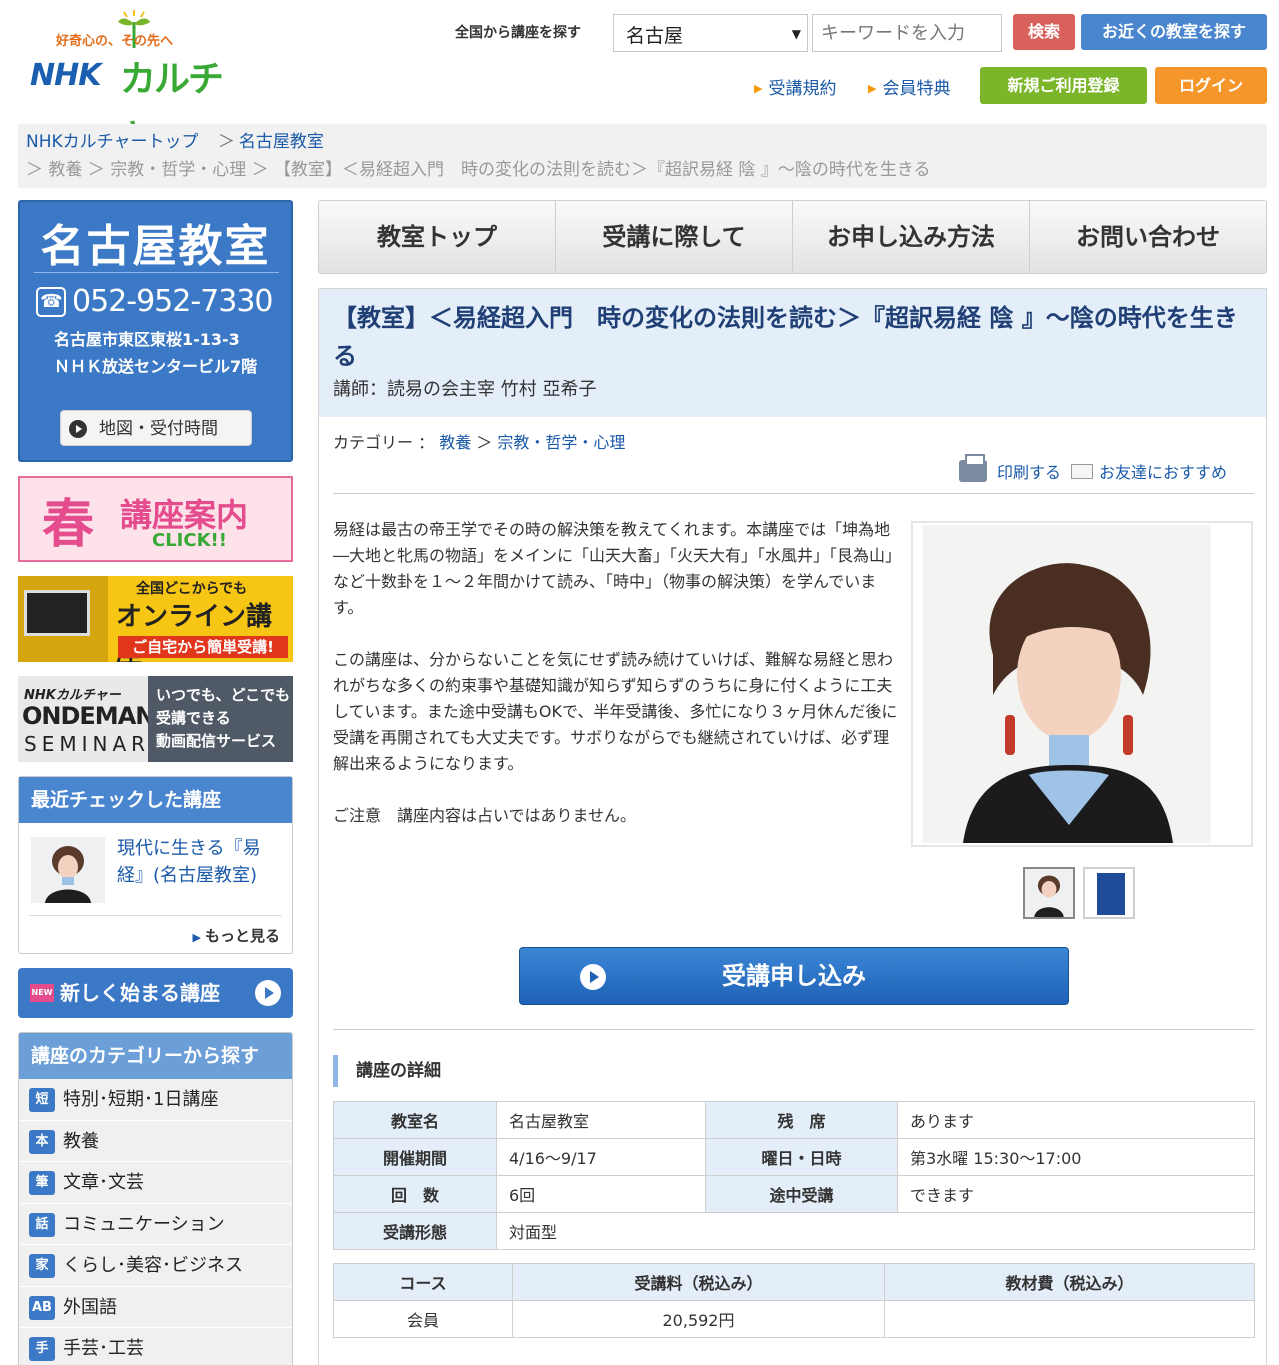 Image resolution: width=1279 pixels, height=1365 pixels. Describe the element at coordinates (674, 237) in the screenshot. I see `tab-attendance-info: 受講に際して` at that location.